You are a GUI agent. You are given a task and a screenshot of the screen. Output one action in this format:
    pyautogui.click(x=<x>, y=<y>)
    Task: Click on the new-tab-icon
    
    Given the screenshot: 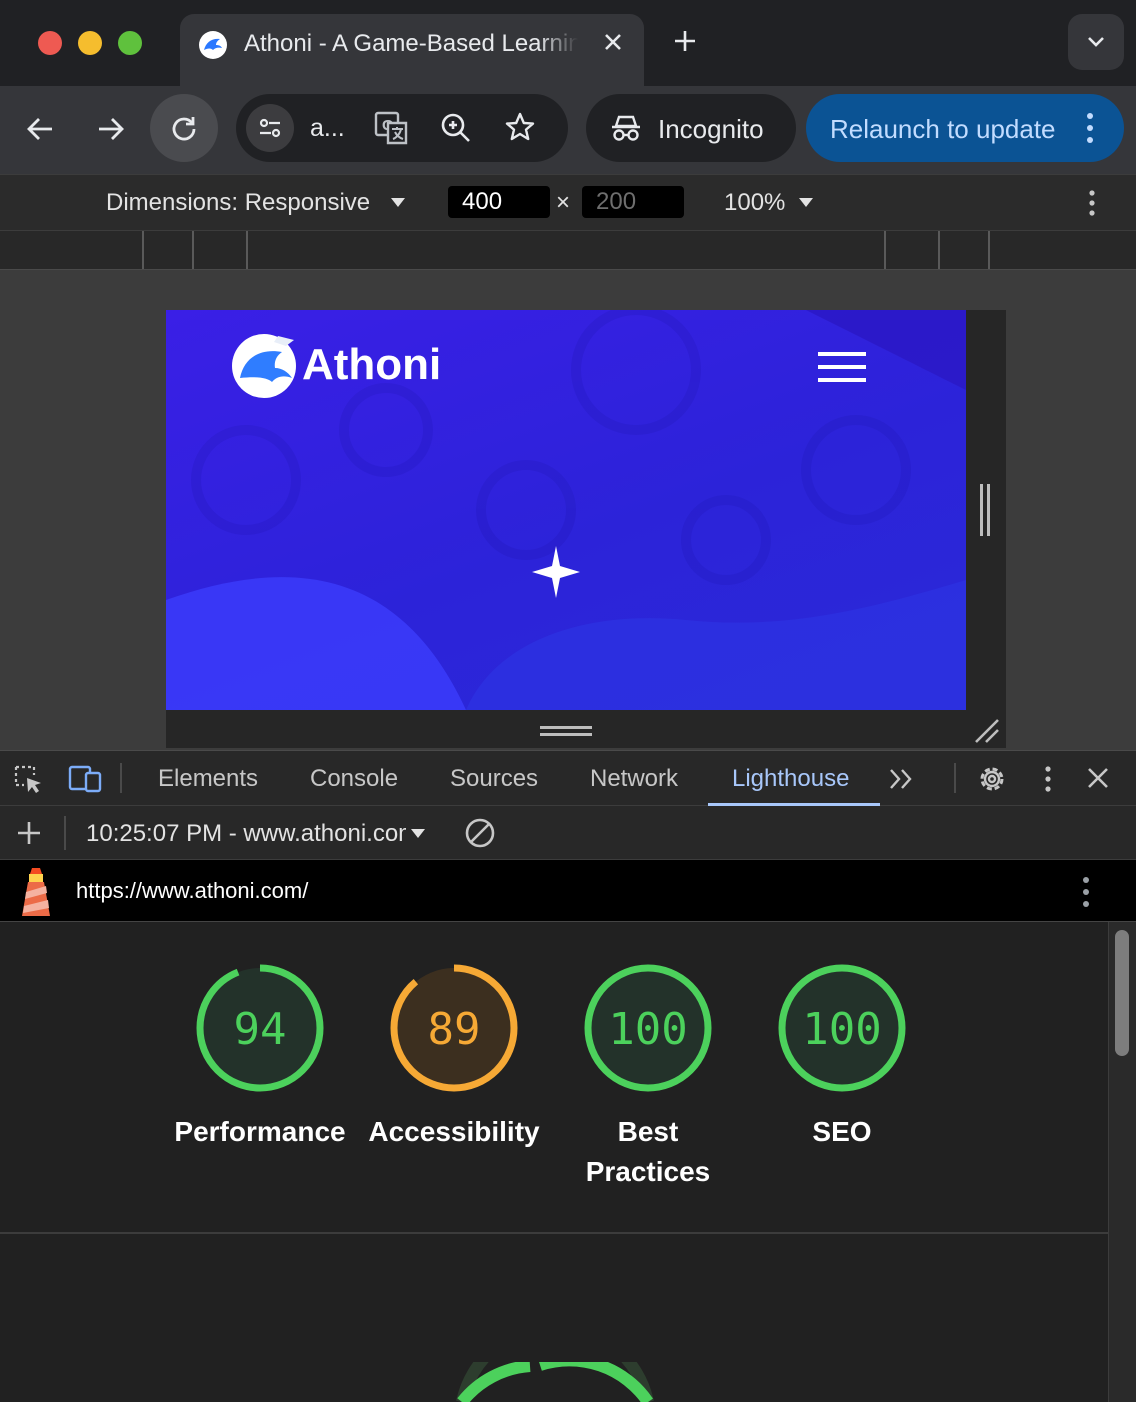 What is the action you would take?
    pyautogui.click(x=685, y=41)
    